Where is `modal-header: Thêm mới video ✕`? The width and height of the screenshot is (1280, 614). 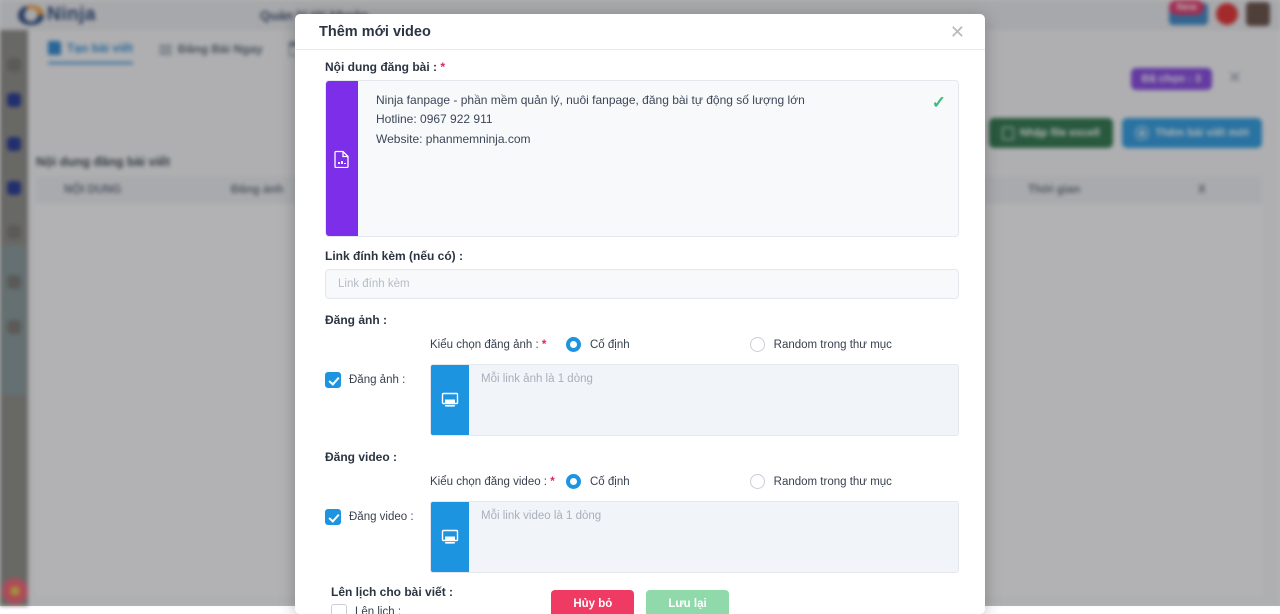
modal-header: Thêm mới video ✕ is located at coordinates (640, 32).